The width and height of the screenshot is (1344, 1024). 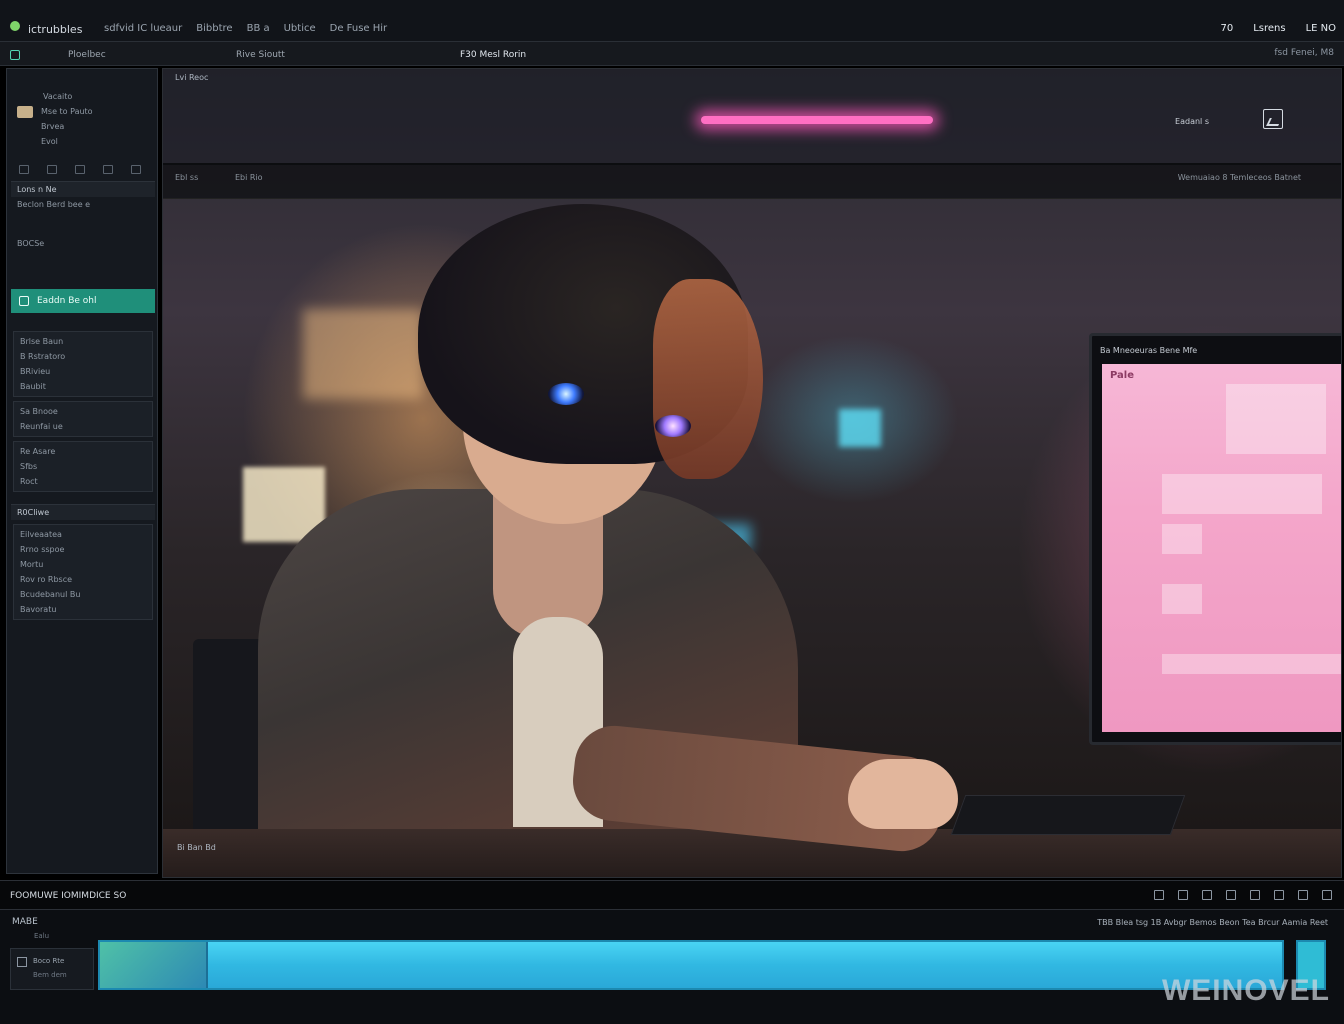 What do you see at coordinates (752, 847) in the screenshot?
I see `viewport-bottom-bar: Bi Ban Bd` at bounding box center [752, 847].